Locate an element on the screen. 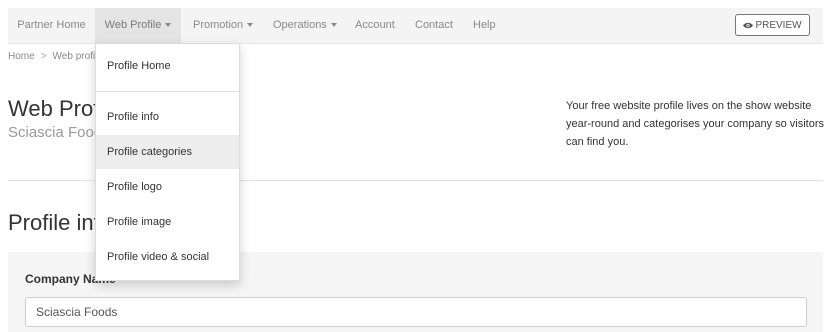  menu-item-label: Profile info is located at coordinates (133, 117).